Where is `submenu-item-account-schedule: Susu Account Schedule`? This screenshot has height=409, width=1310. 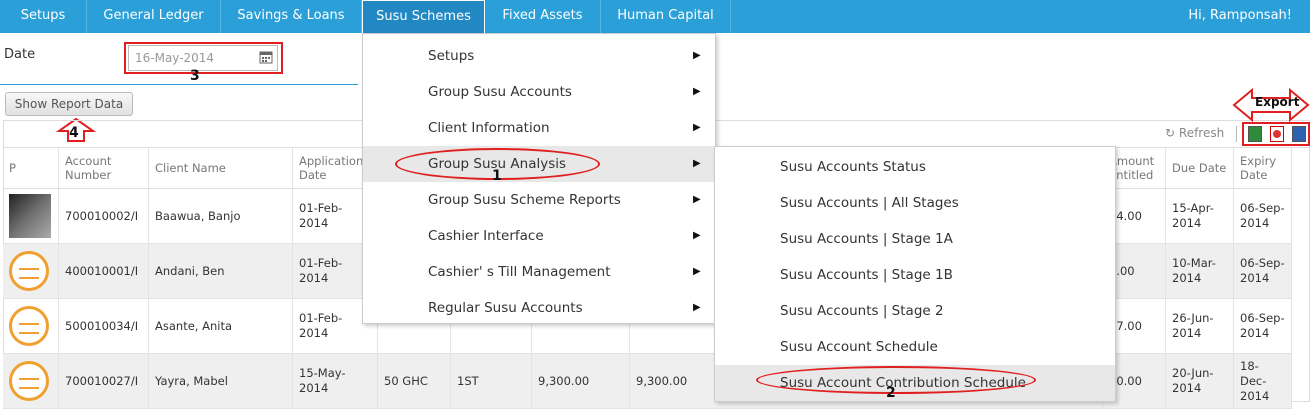
submenu-item-account-schedule: Susu Account Schedule is located at coordinates (915, 347).